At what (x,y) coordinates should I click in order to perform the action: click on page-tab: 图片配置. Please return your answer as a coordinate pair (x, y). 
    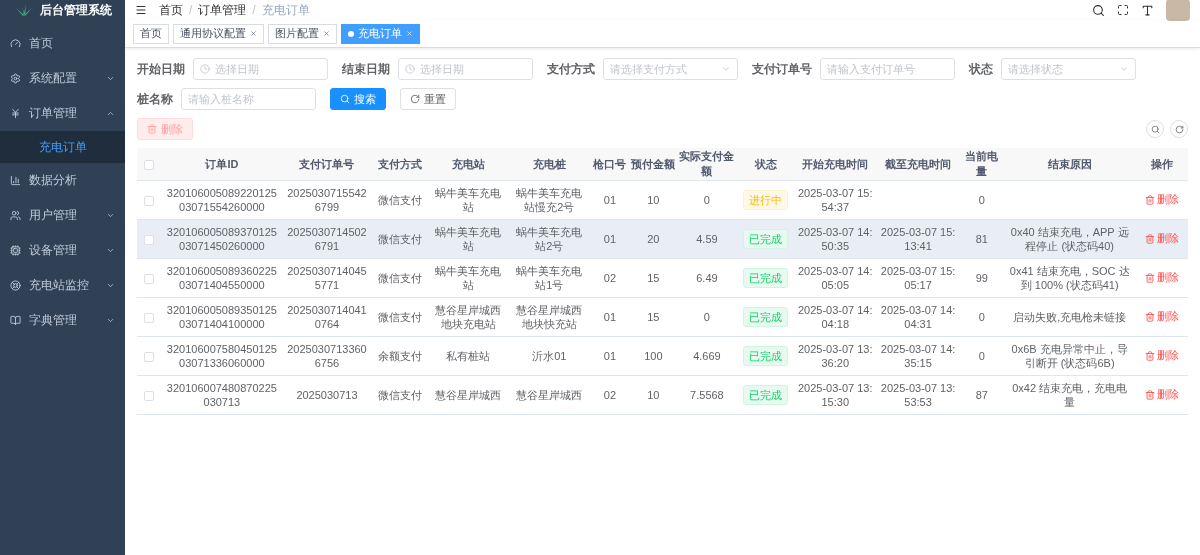
    Looking at the image, I should click on (302, 33).